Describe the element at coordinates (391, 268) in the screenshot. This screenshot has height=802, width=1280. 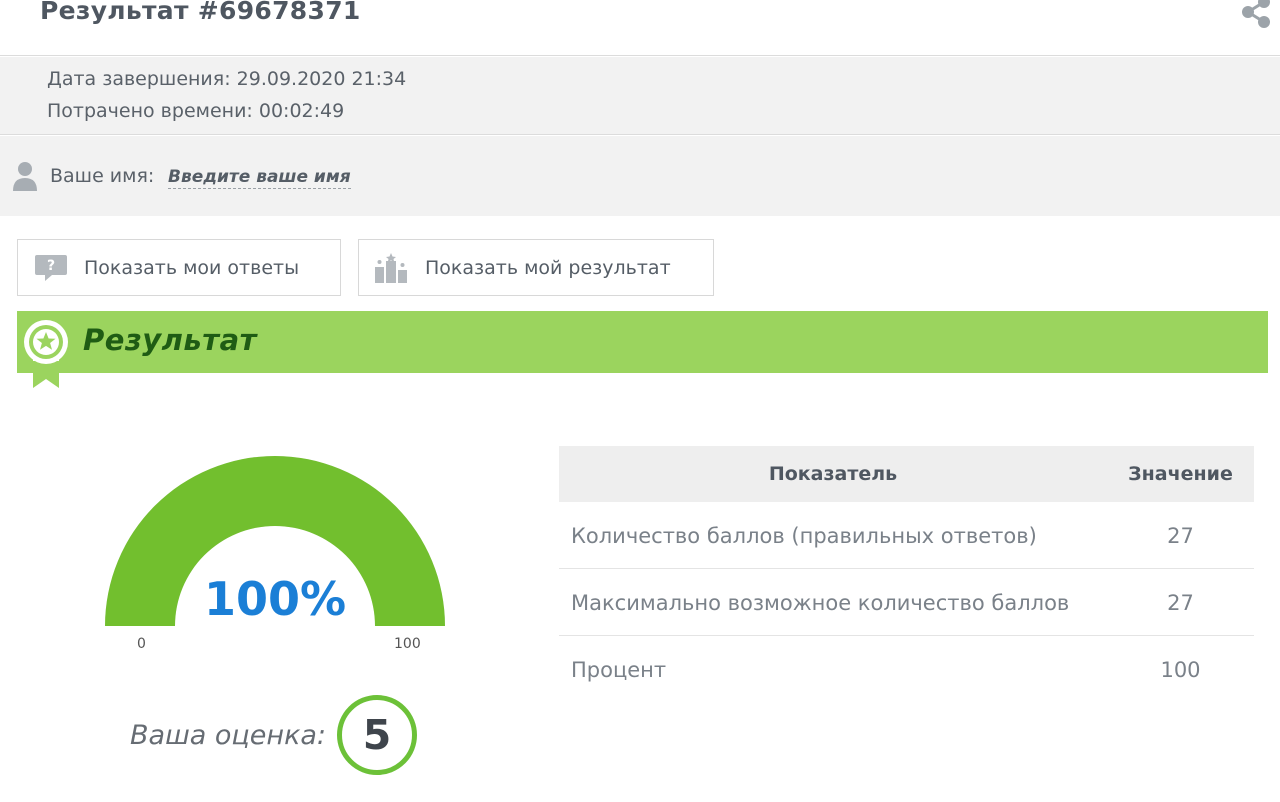
I see `podium-icon` at that location.